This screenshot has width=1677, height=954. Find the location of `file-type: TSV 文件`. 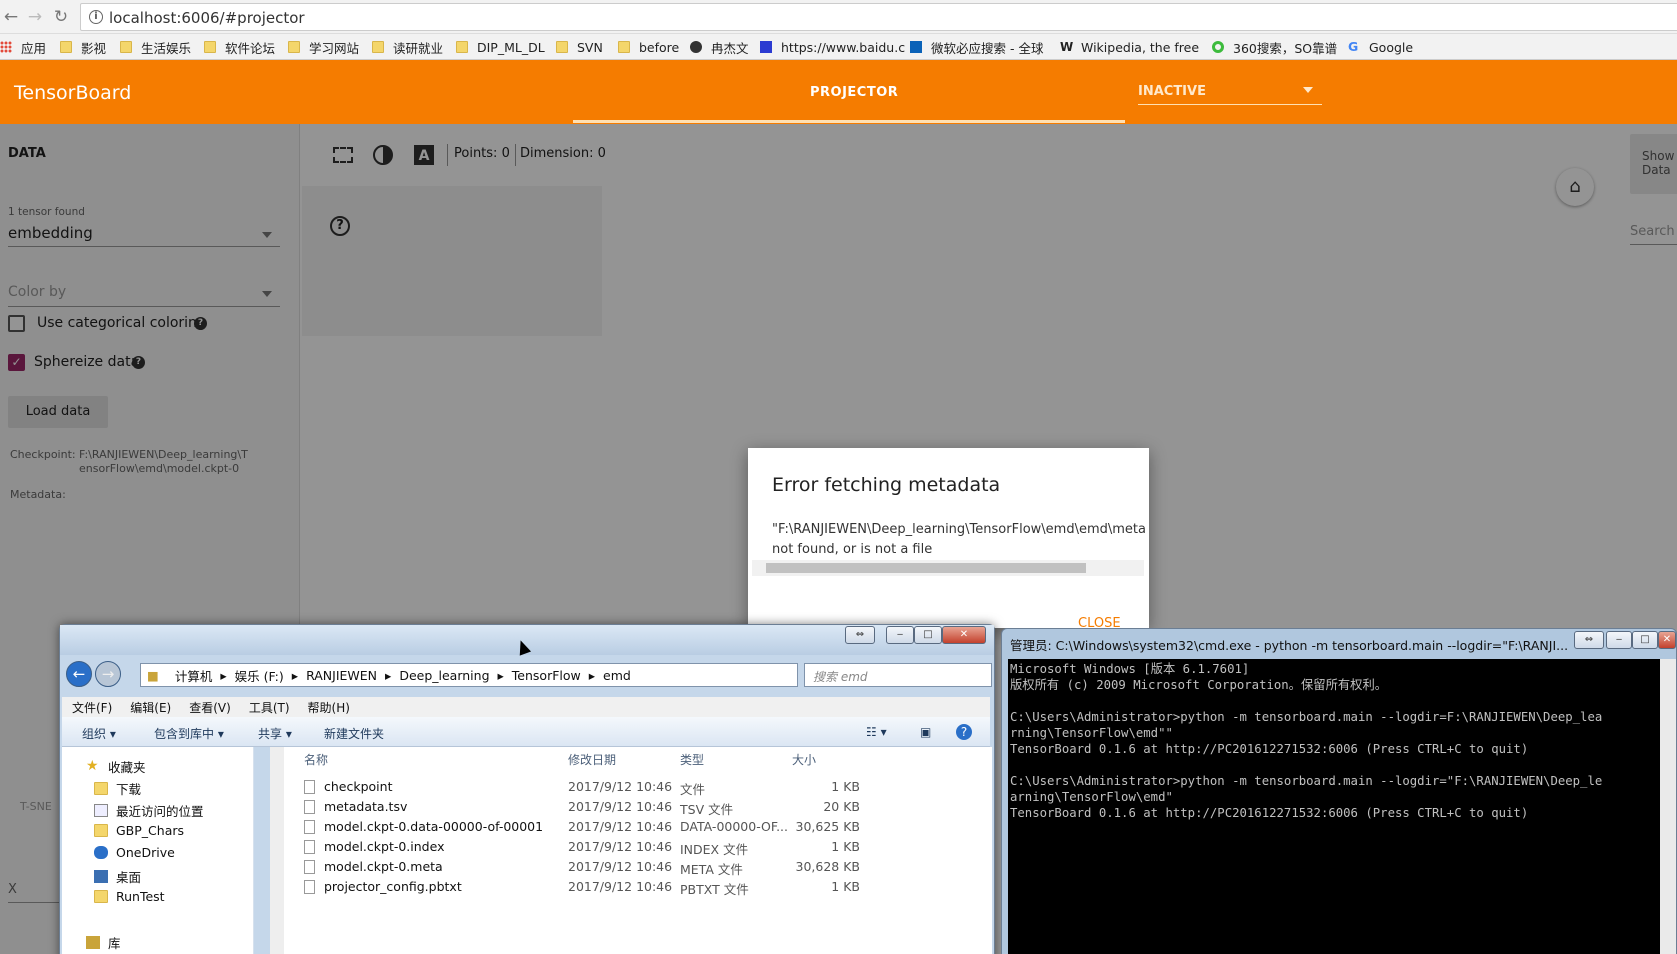

file-type: TSV 文件 is located at coordinates (707, 809).